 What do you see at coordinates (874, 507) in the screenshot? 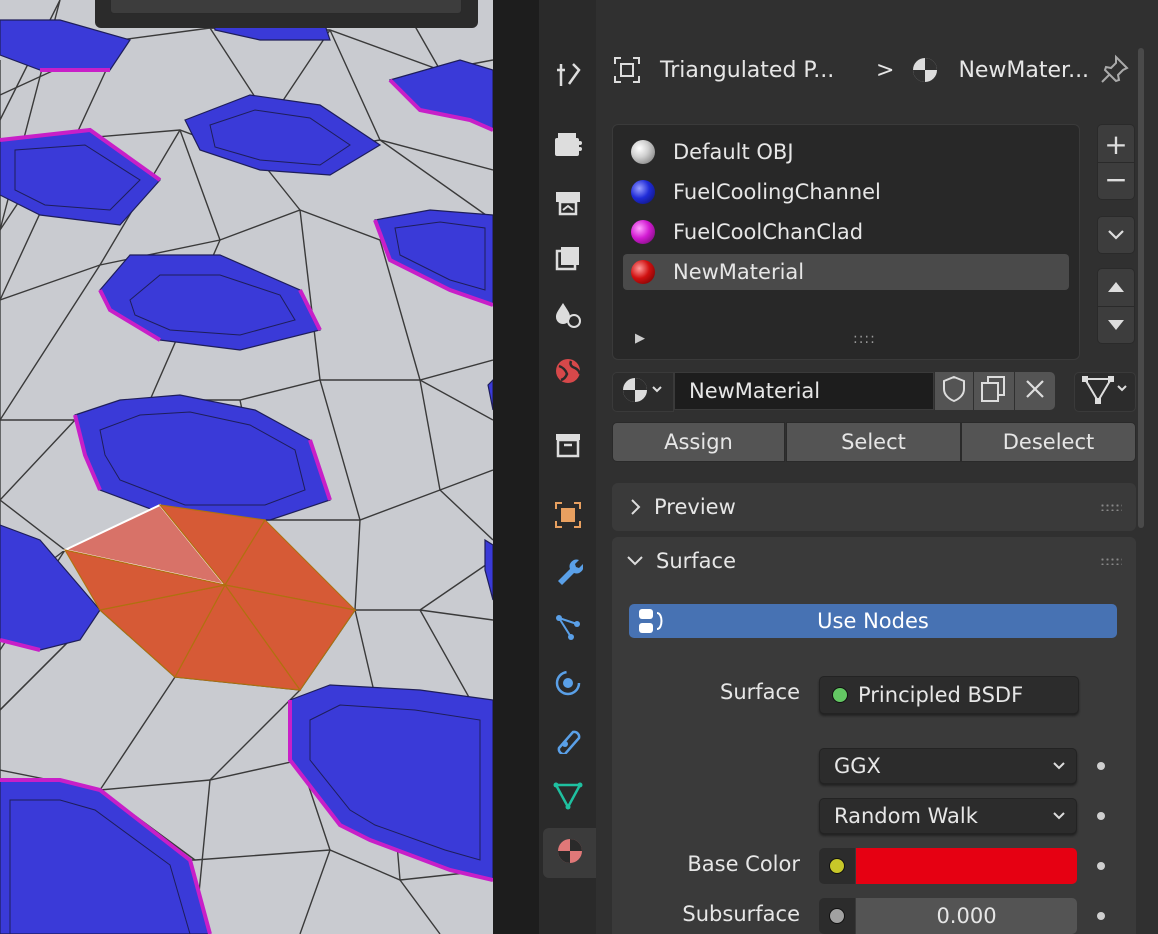
I see `preview-panel-header: Preview` at bounding box center [874, 507].